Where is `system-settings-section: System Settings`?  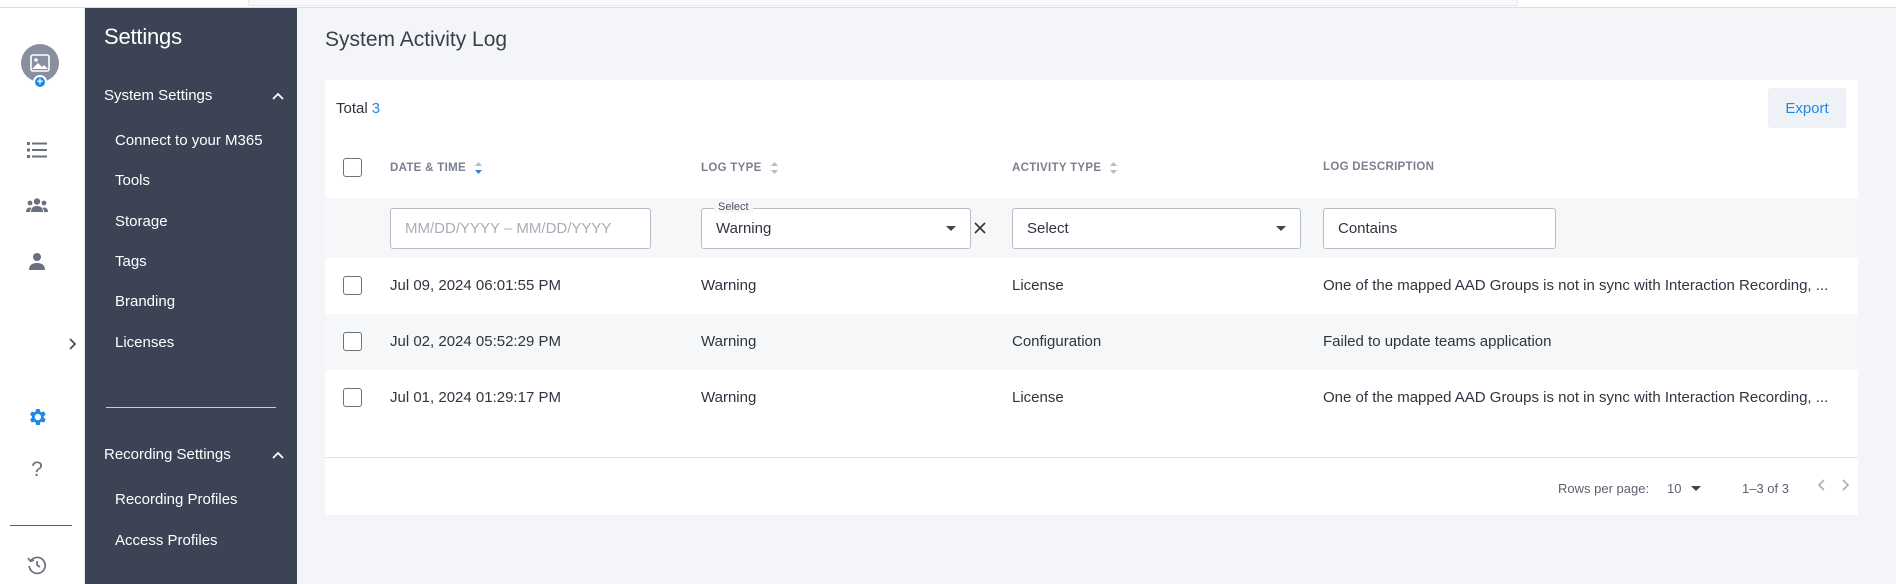 system-settings-section: System Settings is located at coordinates (194, 95).